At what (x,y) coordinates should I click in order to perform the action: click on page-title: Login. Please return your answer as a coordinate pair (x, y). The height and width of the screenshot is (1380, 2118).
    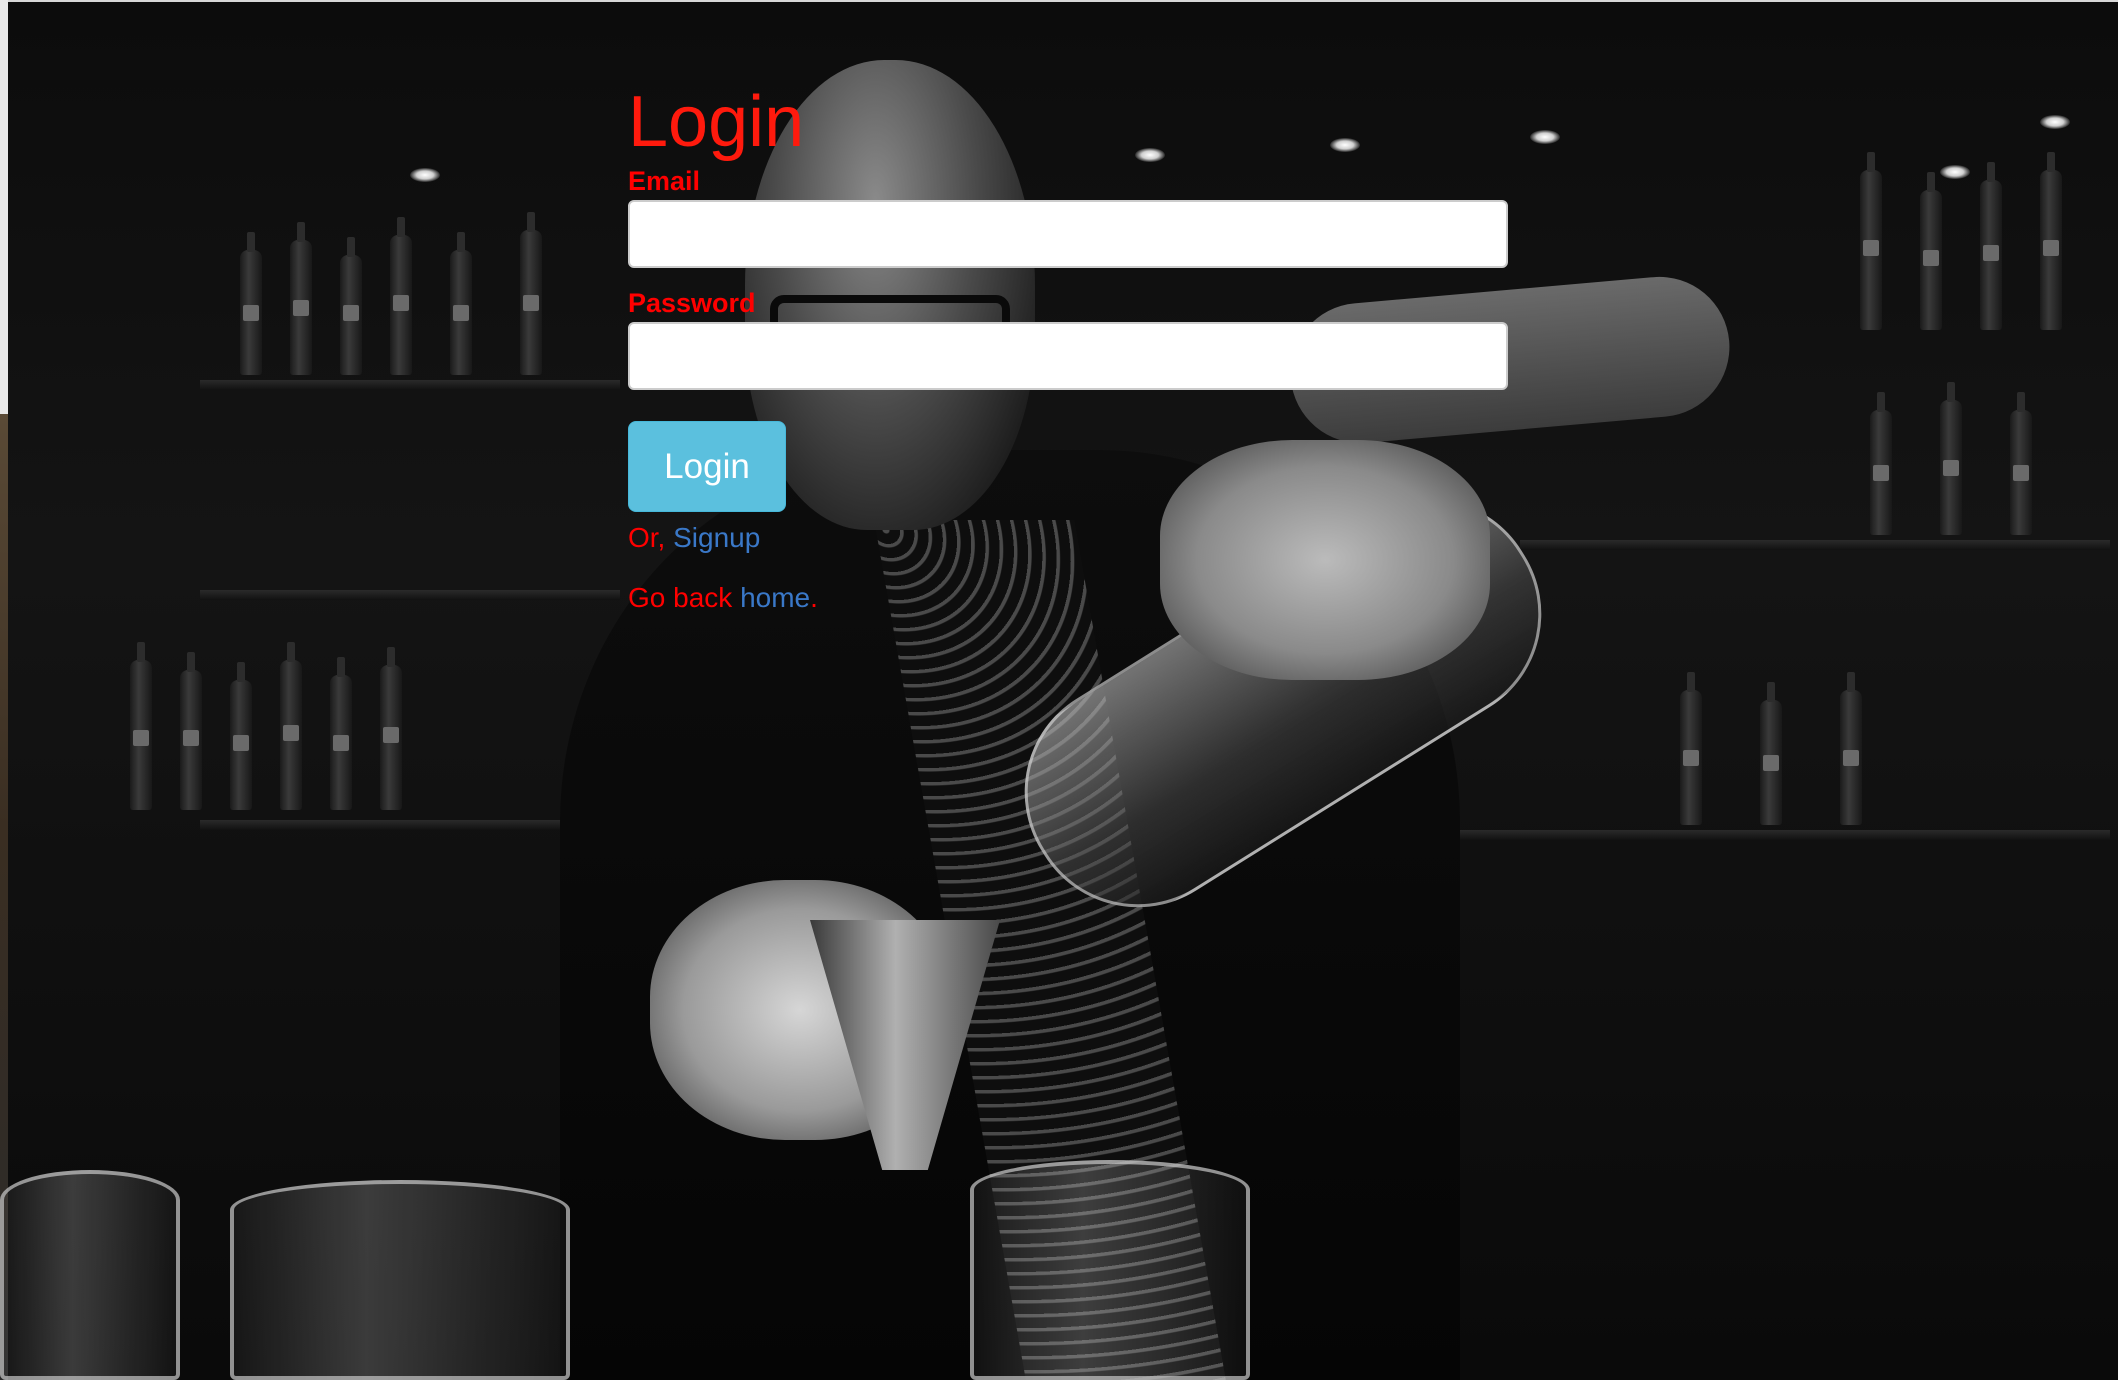
    Looking at the image, I should click on (716, 122).